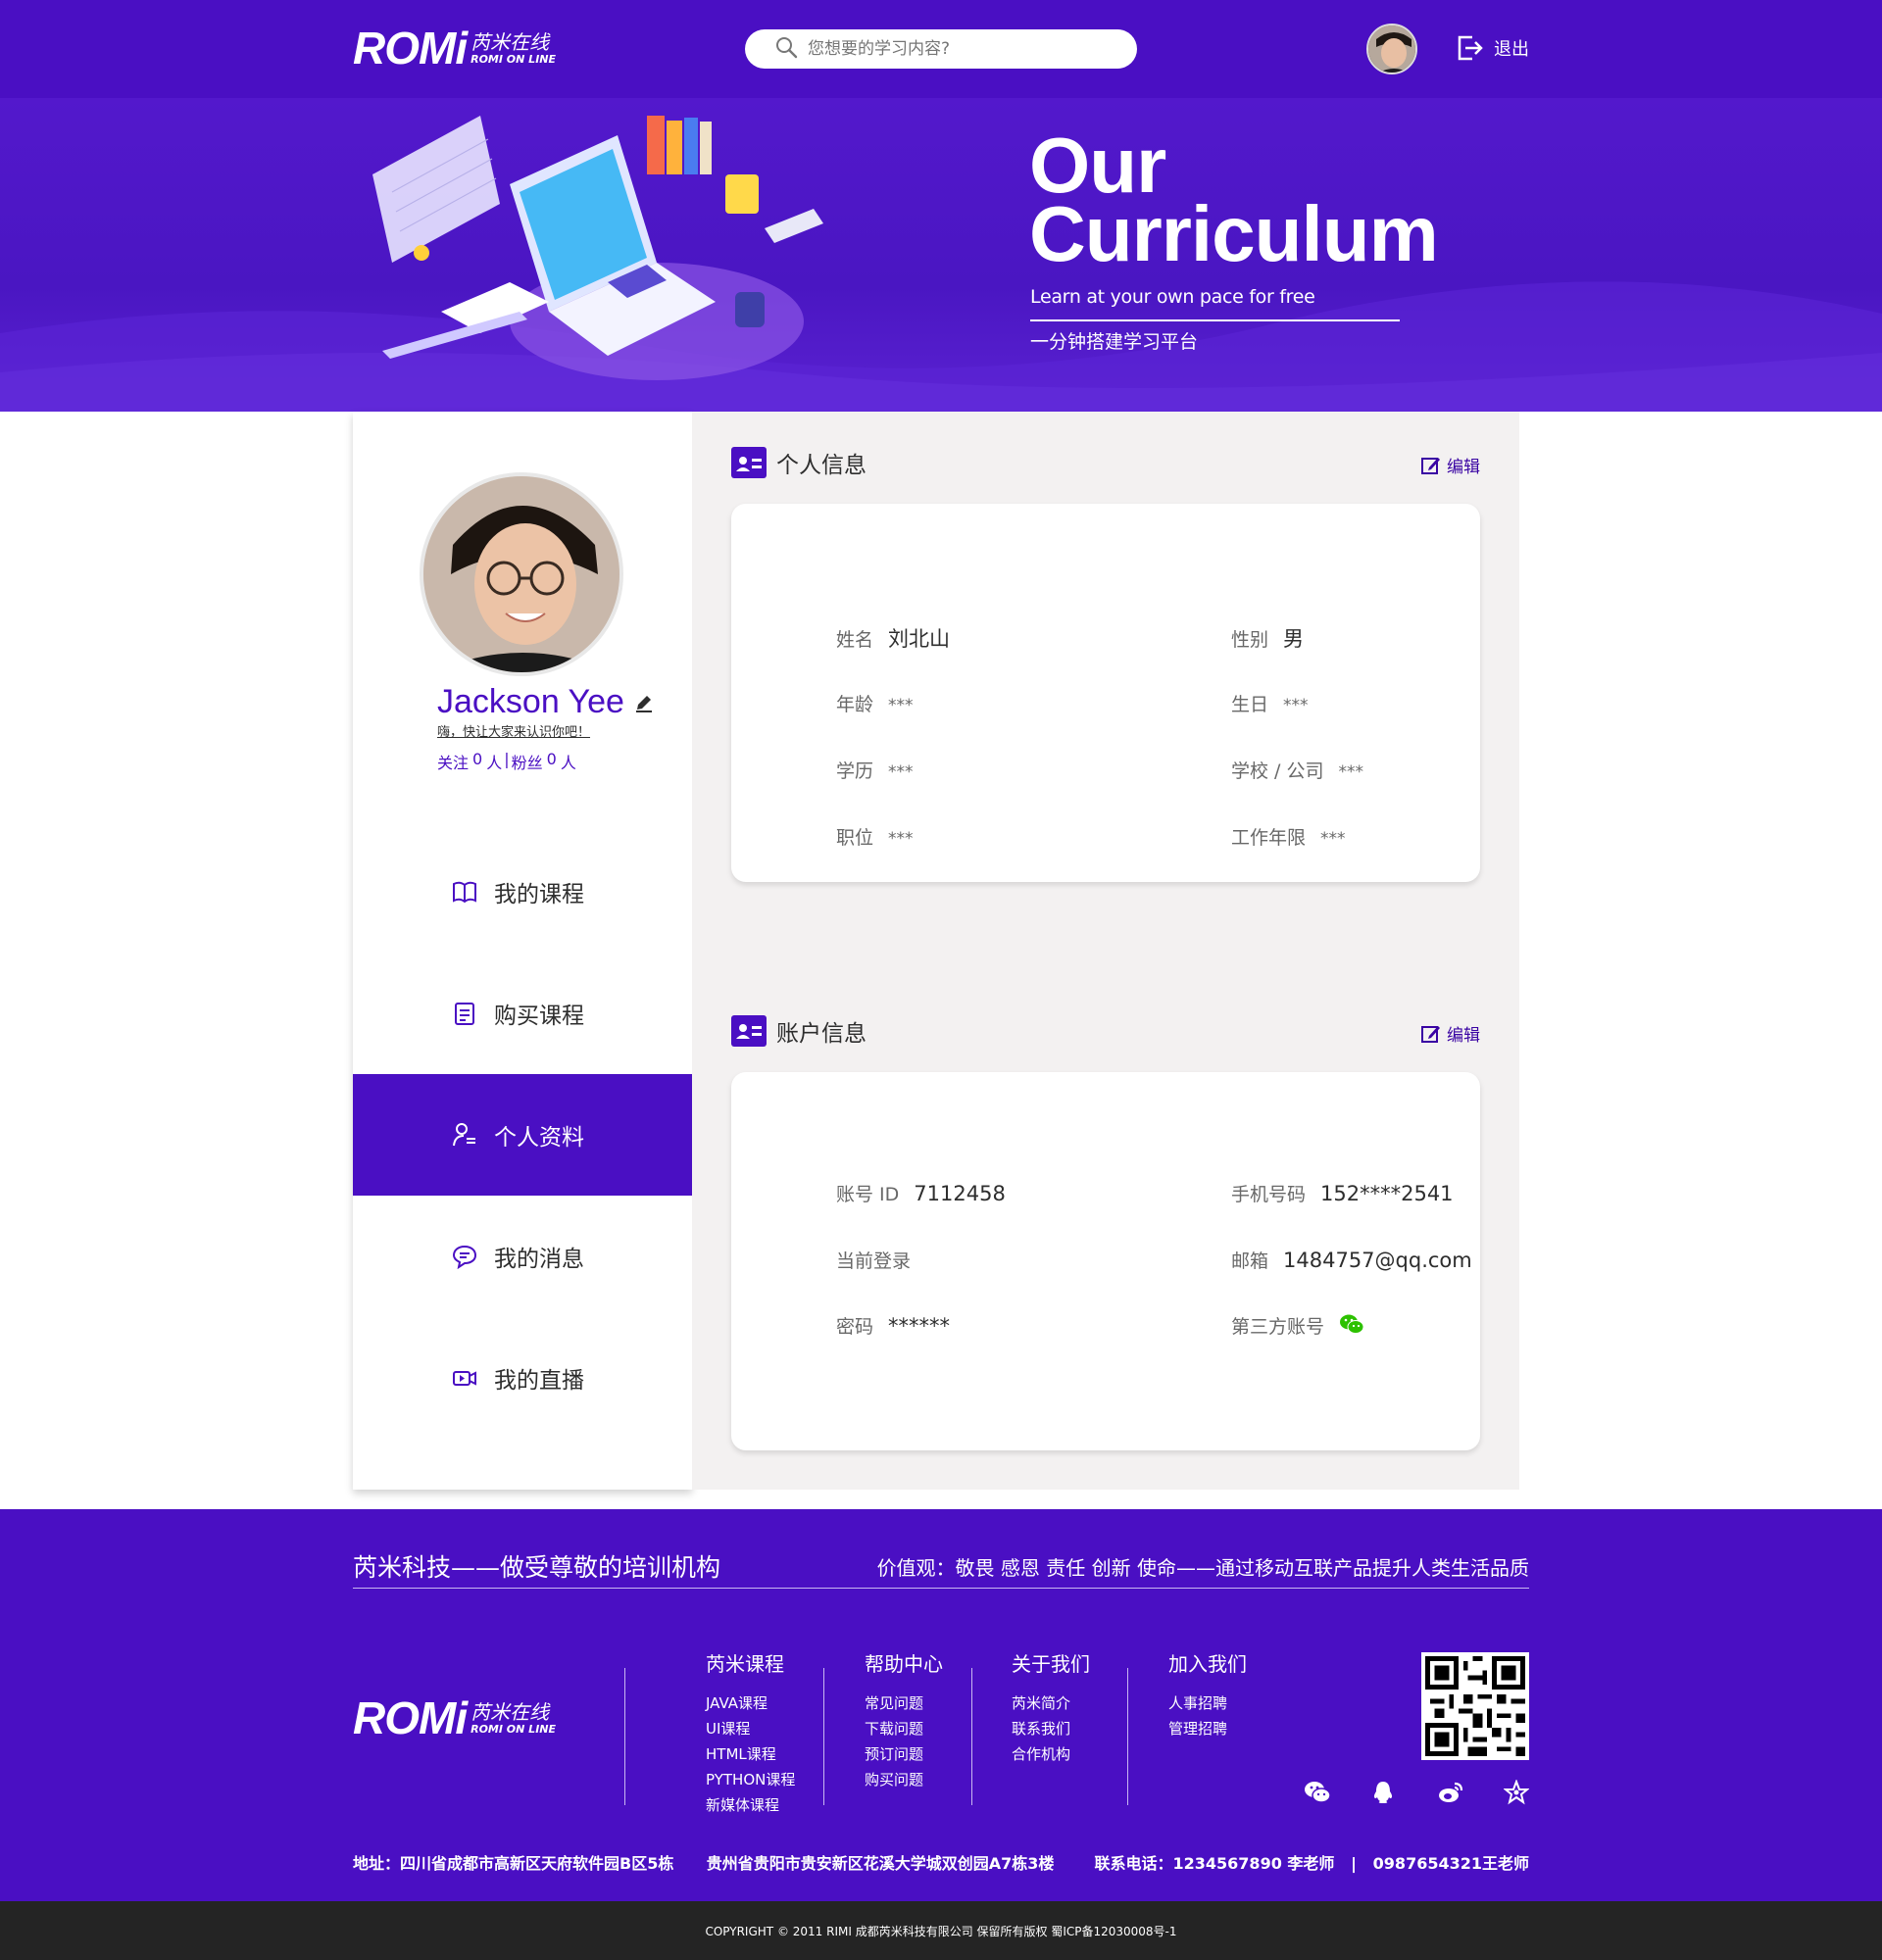 The width and height of the screenshot is (1882, 1960). I want to click on phone-label: 手机号码, so click(1269, 1194).